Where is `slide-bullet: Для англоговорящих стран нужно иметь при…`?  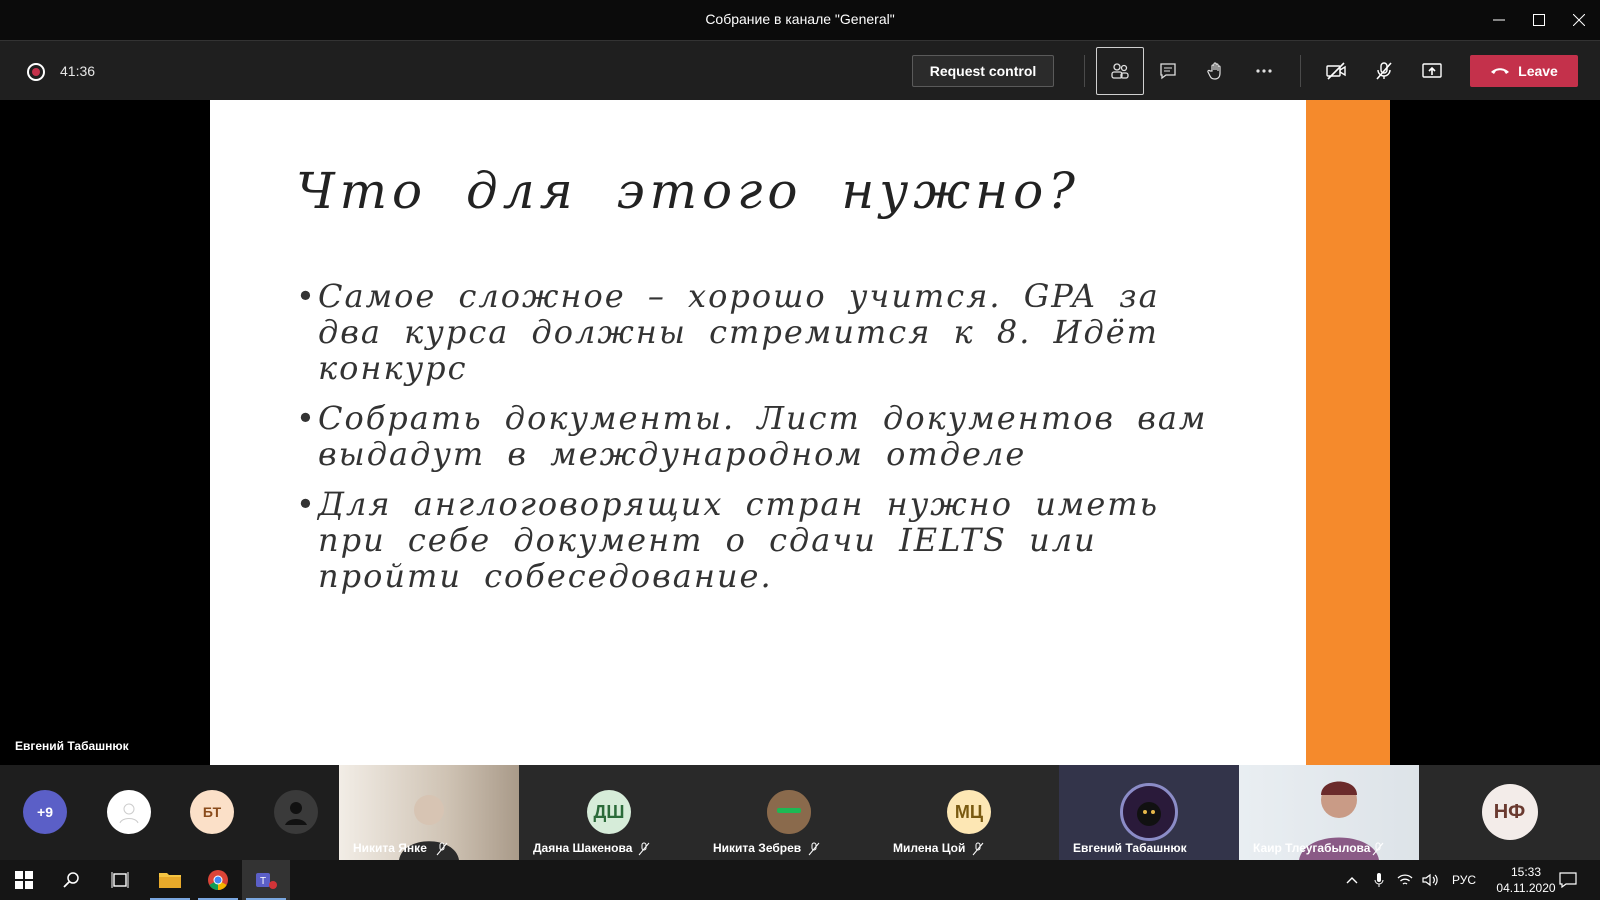 slide-bullet: Для англоговорящих стран нужно иметь при… is located at coordinates (763, 540).